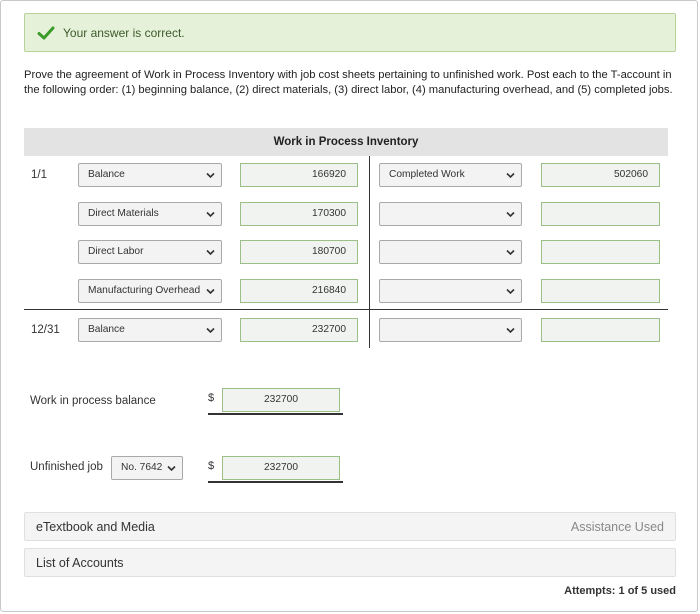  Describe the element at coordinates (350, 562) in the screenshot. I see `list-of-accounts-panel: List of Accounts` at that location.